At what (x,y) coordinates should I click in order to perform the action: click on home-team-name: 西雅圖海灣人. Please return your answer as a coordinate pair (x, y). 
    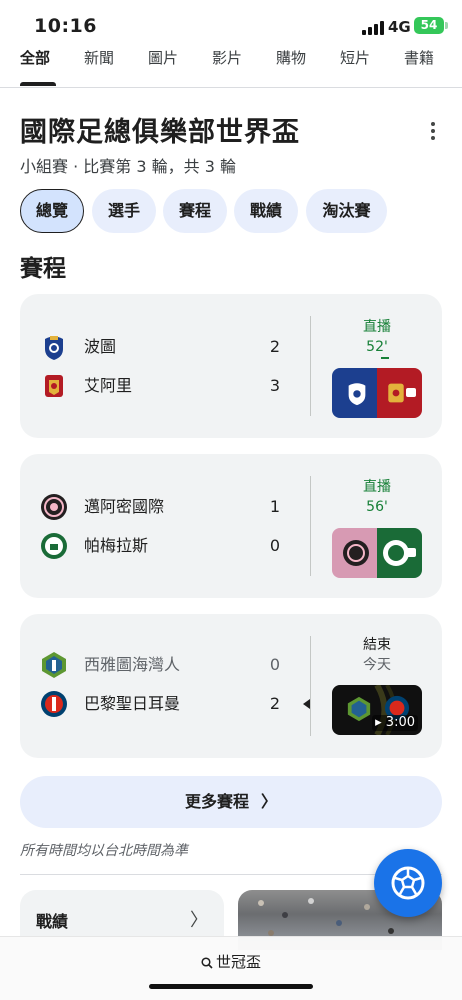
    Looking at the image, I should click on (132, 664).